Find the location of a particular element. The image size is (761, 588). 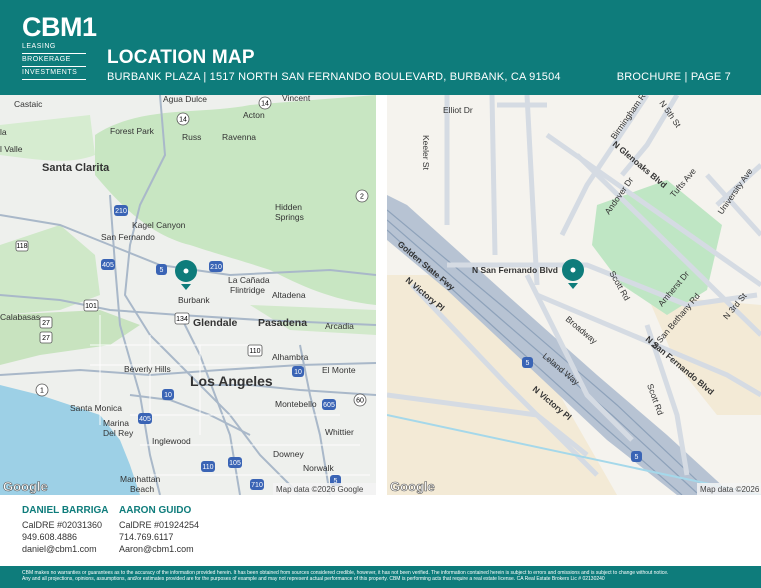

shield-605: 605 is located at coordinates (329, 404).